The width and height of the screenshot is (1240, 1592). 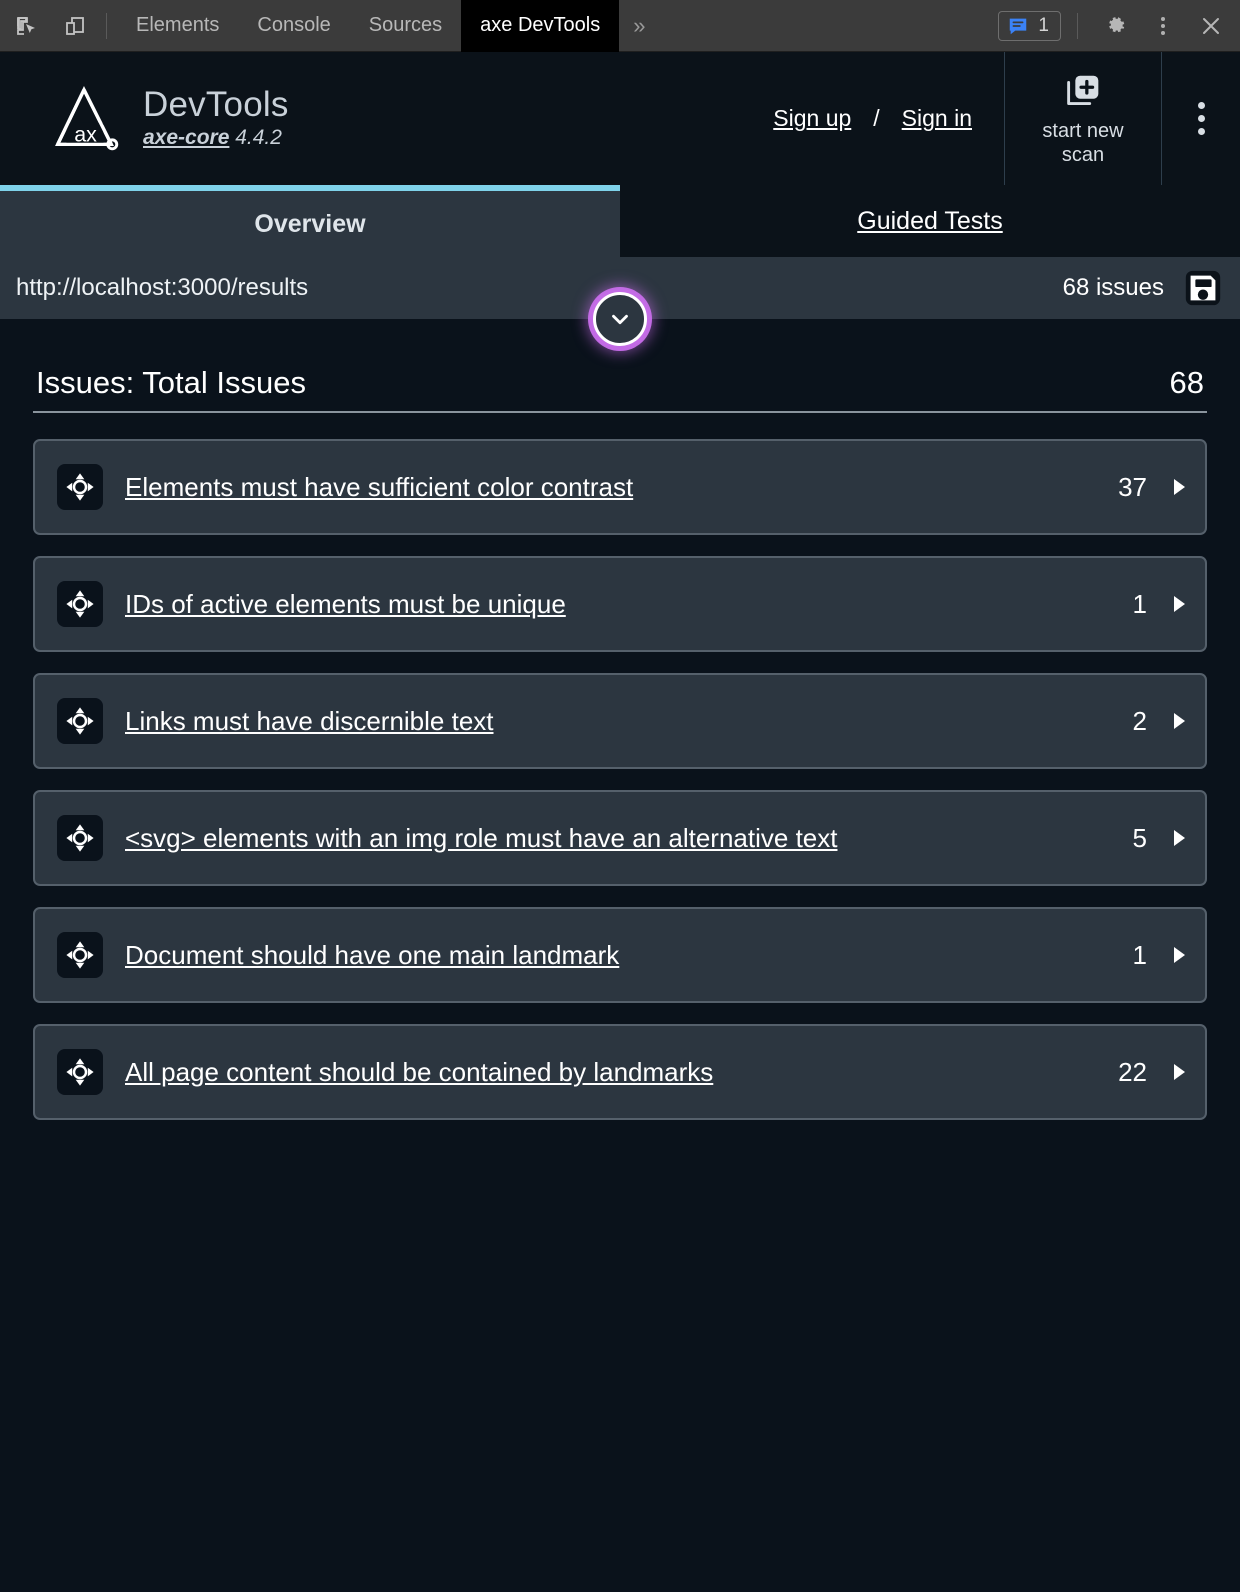 What do you see at coordinates (1132, 486) in the screenshot?
I see `issue-count: 37` at bounding box center [1132, 486].